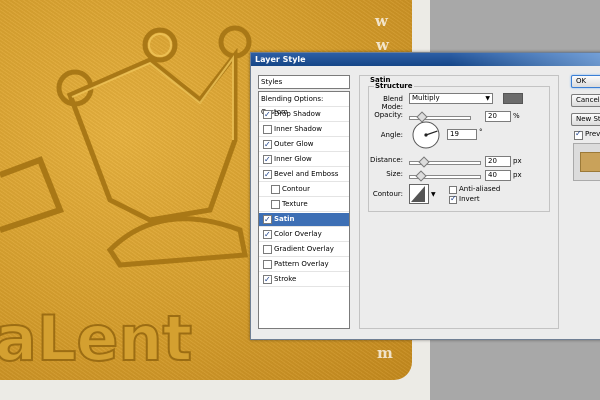 Image resolution: width=600 pixels, height=400 pixels. I want to click on cancel-button: Cancel, so click(585, 100).